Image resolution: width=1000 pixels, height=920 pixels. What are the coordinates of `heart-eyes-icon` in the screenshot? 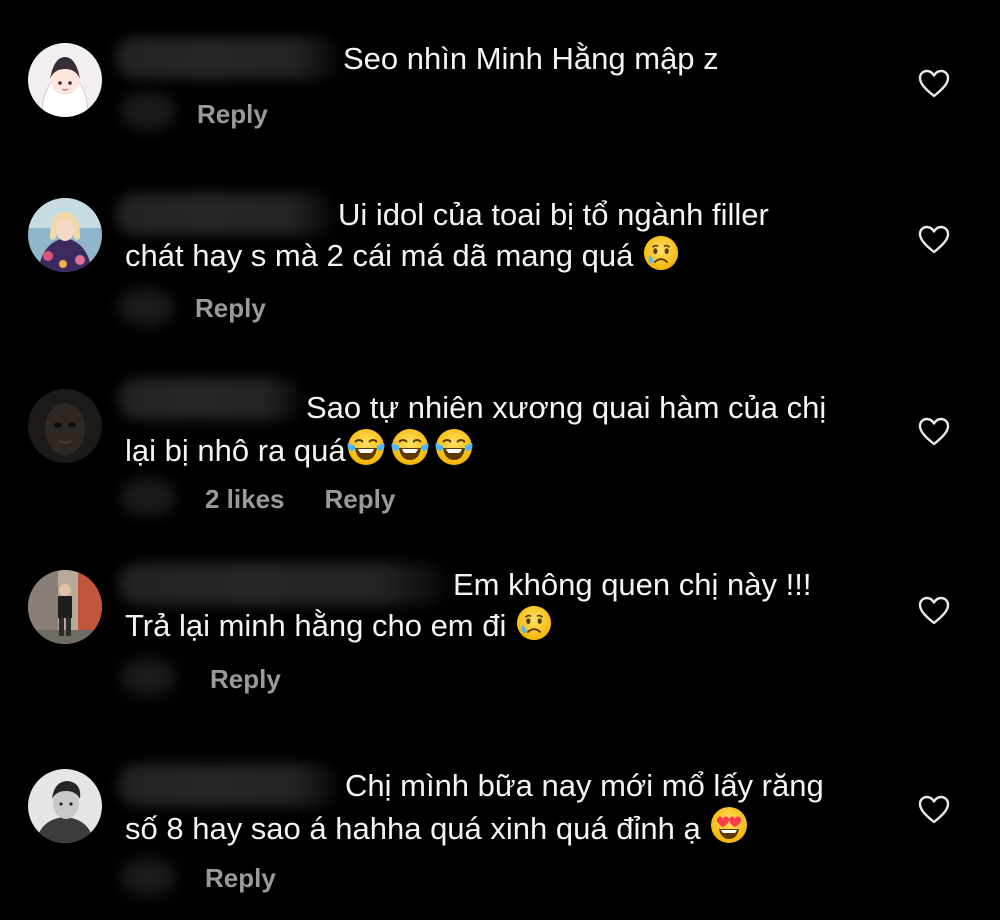 It's located at (729, 825).